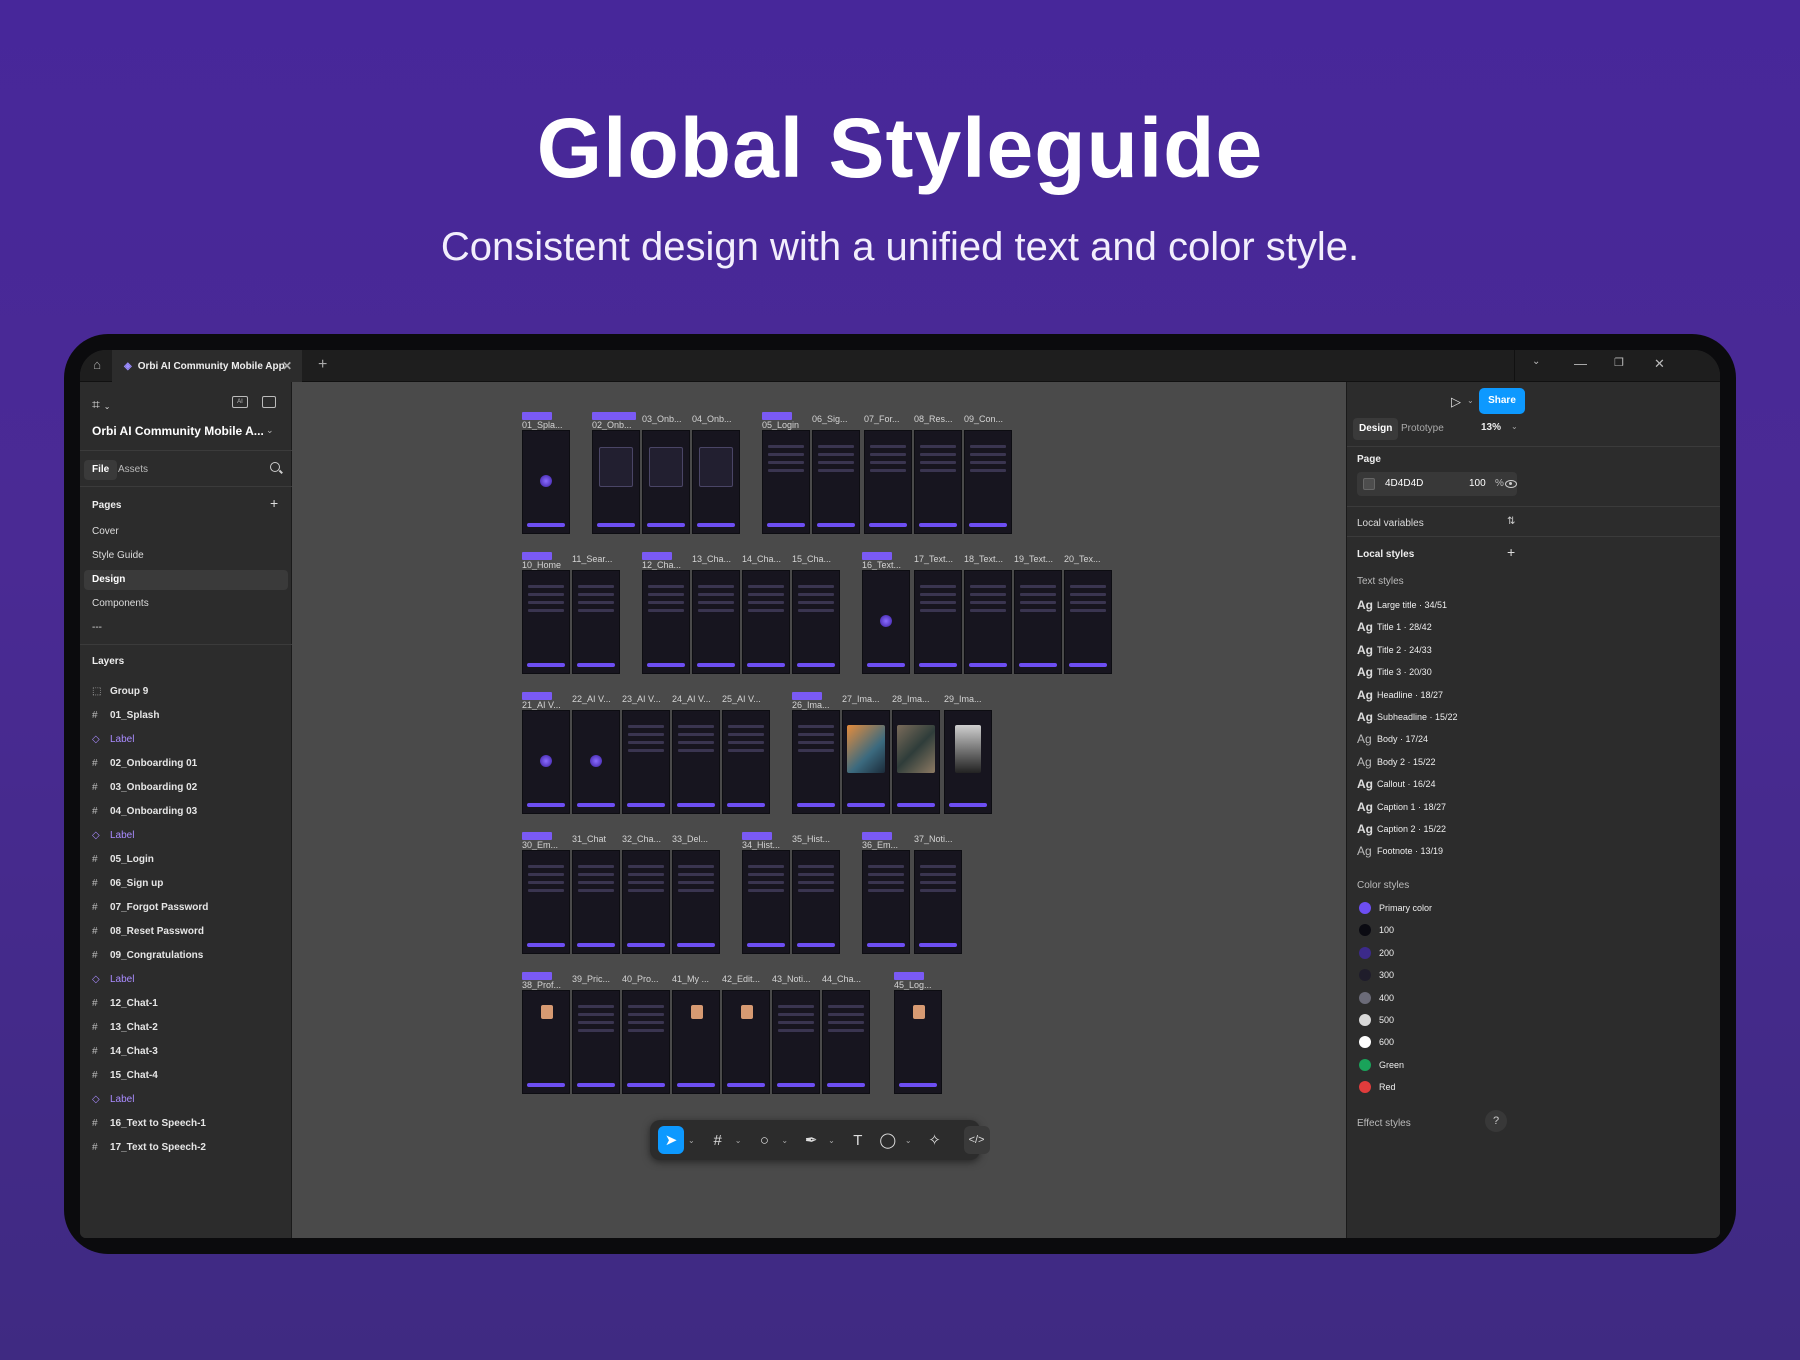 The height and width of the screenshot is (1360, 1800). I want to click on frame-name: 05_Login, so click(780, 425).